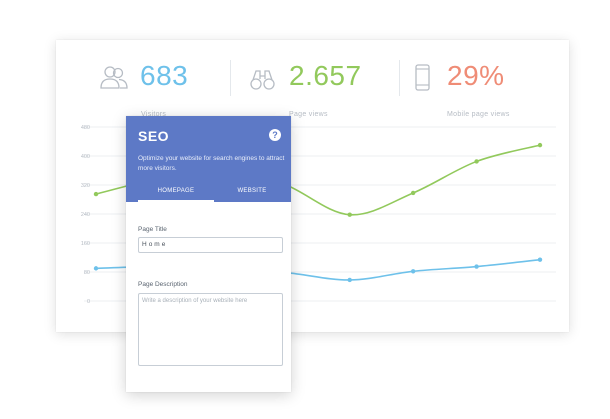 The image size is (610, 419). What do you see at coordinates (275, 135) in the screenshot?
I see `help-icon: ?` at bounding box center [275, 135].